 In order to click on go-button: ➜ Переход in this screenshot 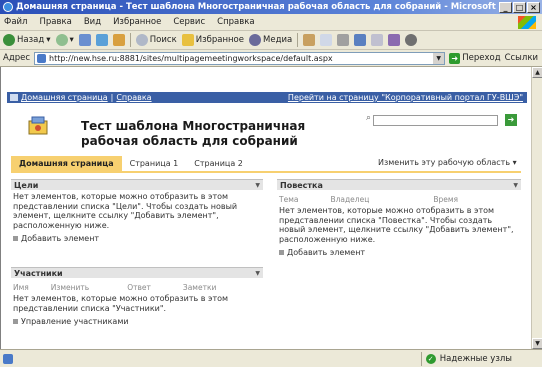, I will do `click(475, 58)`.